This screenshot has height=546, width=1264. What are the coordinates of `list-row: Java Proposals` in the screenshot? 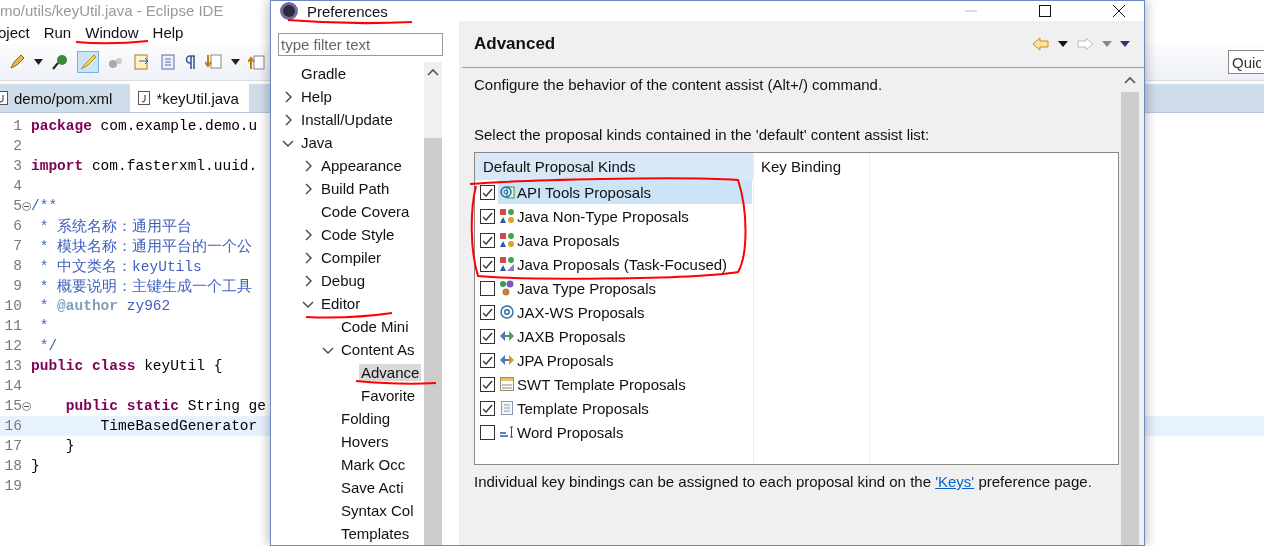 It's located at (625, 240).